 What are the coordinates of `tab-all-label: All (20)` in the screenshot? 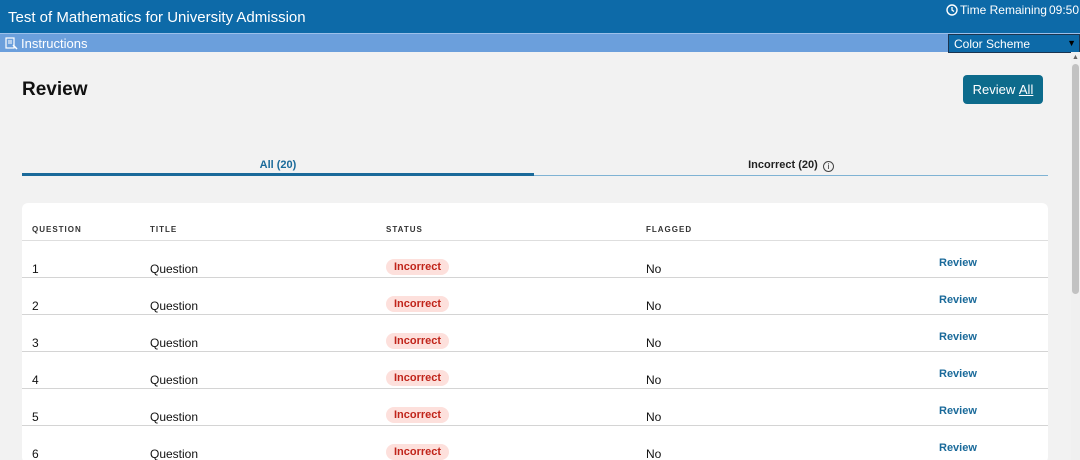 It's located at (278, 165).